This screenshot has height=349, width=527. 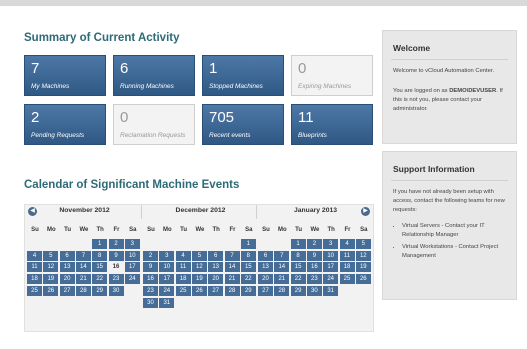 What do you see at coordinates (65, 75) in the screenshot?
I see `summary-tile-my-machines: 7 My Machines` at bounding box center [65, 75].